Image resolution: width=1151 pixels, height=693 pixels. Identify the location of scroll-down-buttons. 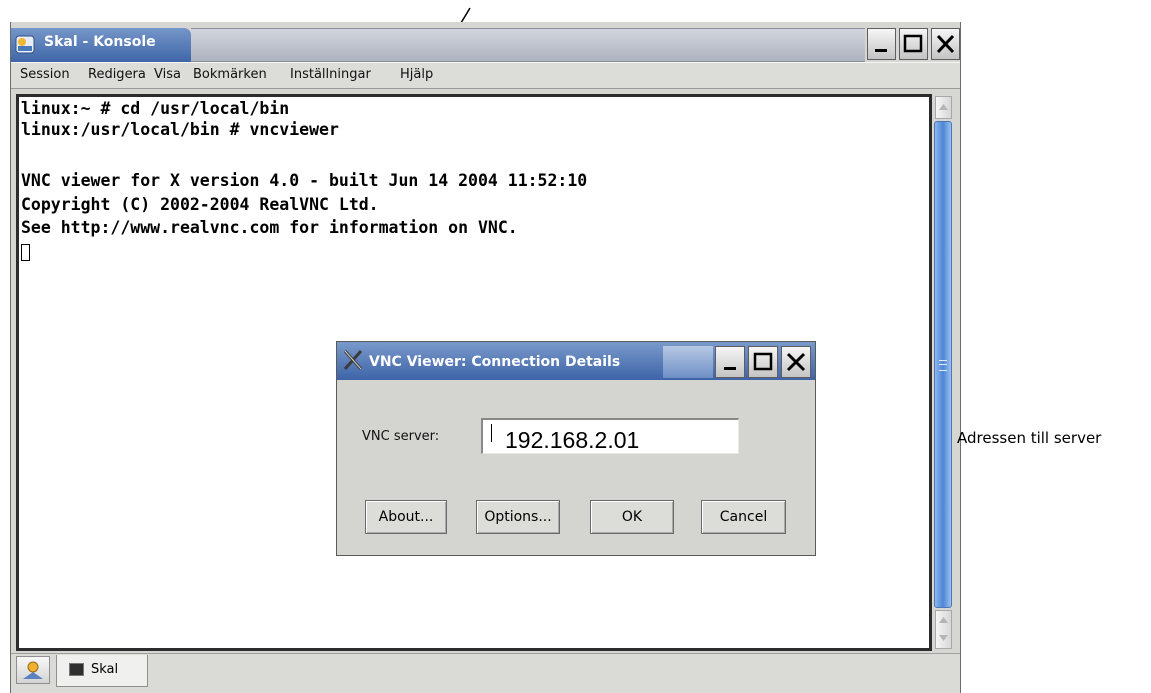
(943, 629).